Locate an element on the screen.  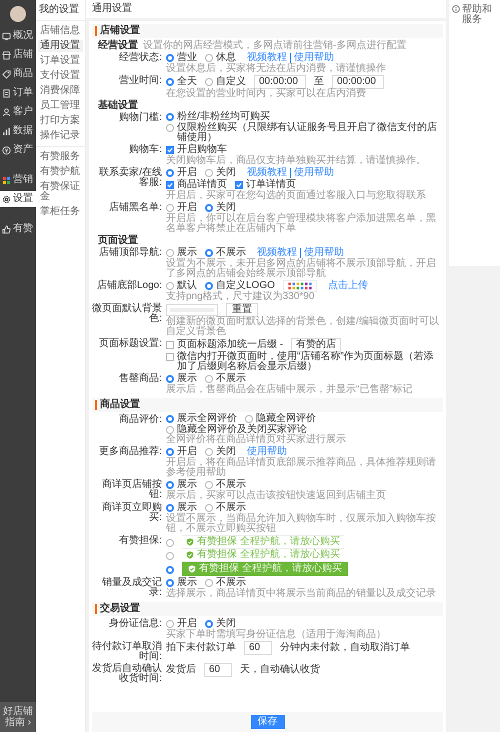
nav-item: 有赞 is located at coordinates (18, 229).